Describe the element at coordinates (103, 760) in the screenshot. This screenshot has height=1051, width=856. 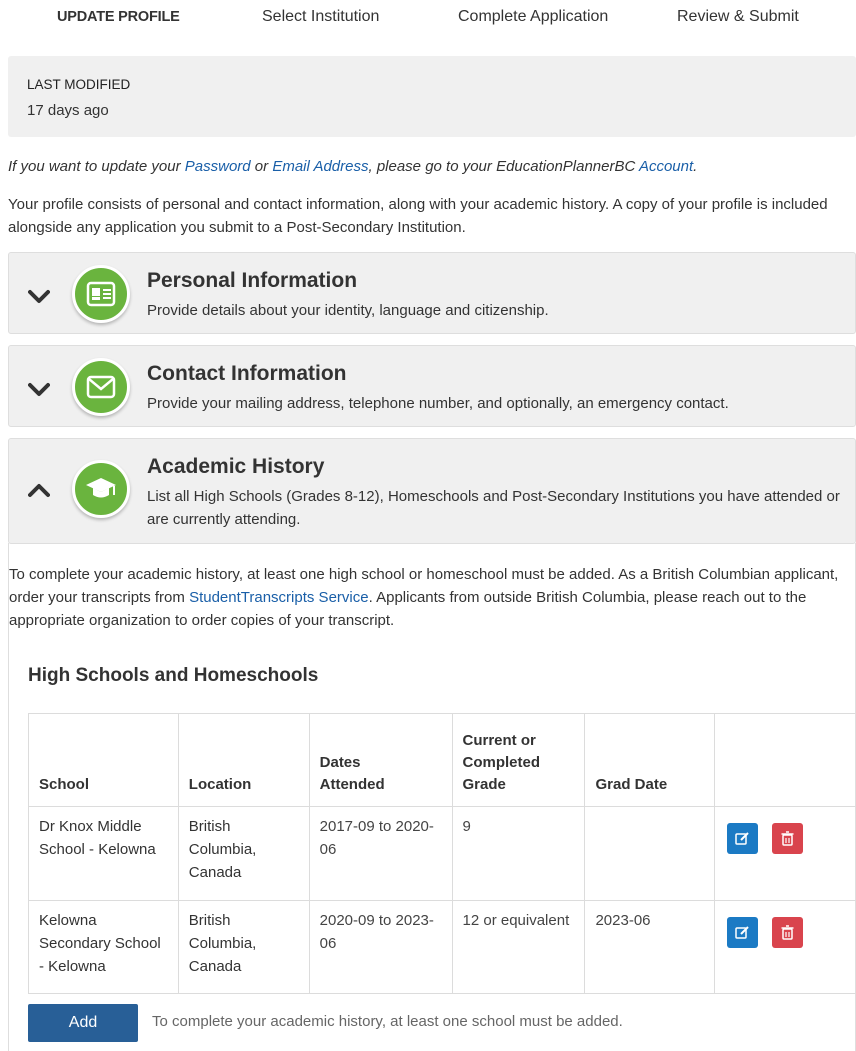
I see `column-header-school: School` at that location.